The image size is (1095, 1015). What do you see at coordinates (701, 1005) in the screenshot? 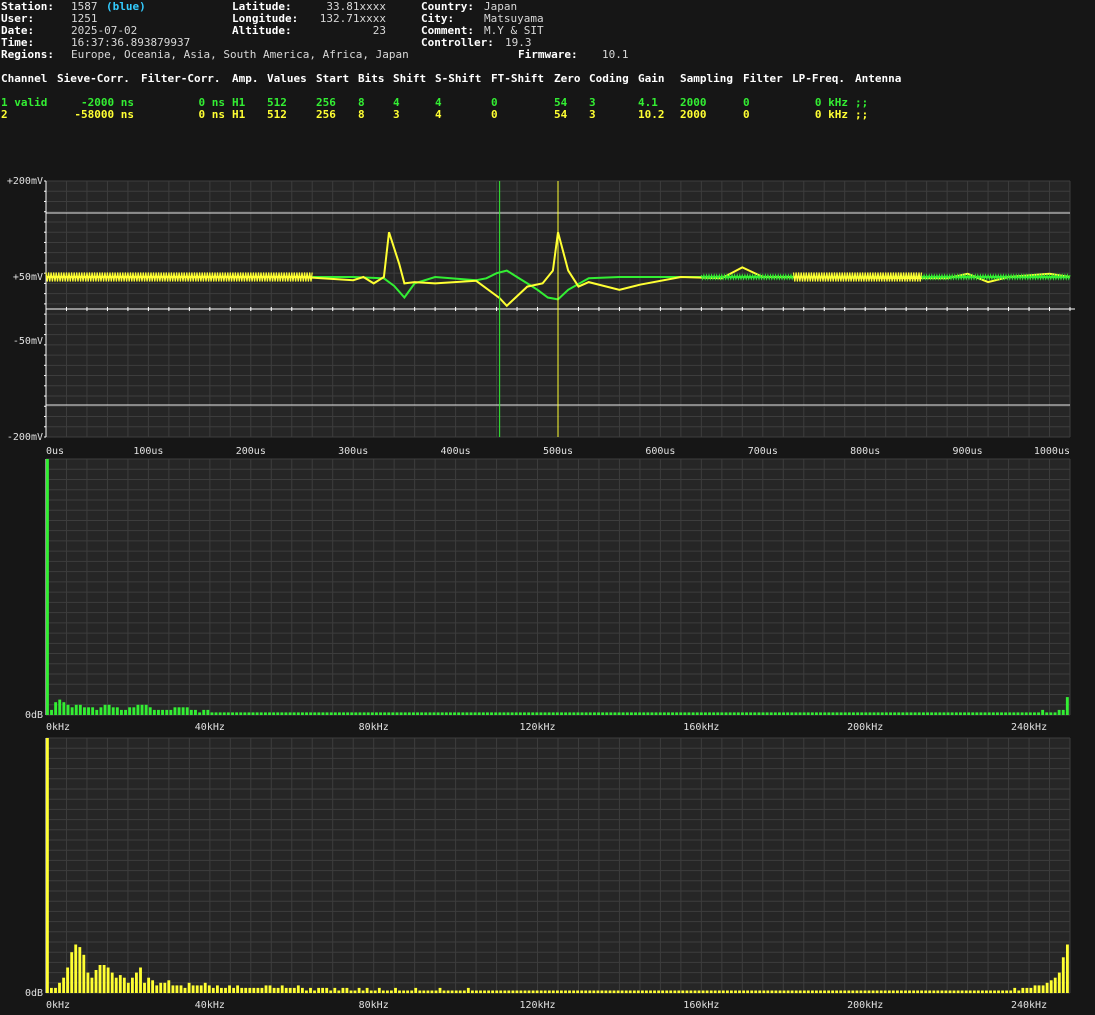
I see `x-tick-label: 160kHz` at bounding box center [701, 1005].